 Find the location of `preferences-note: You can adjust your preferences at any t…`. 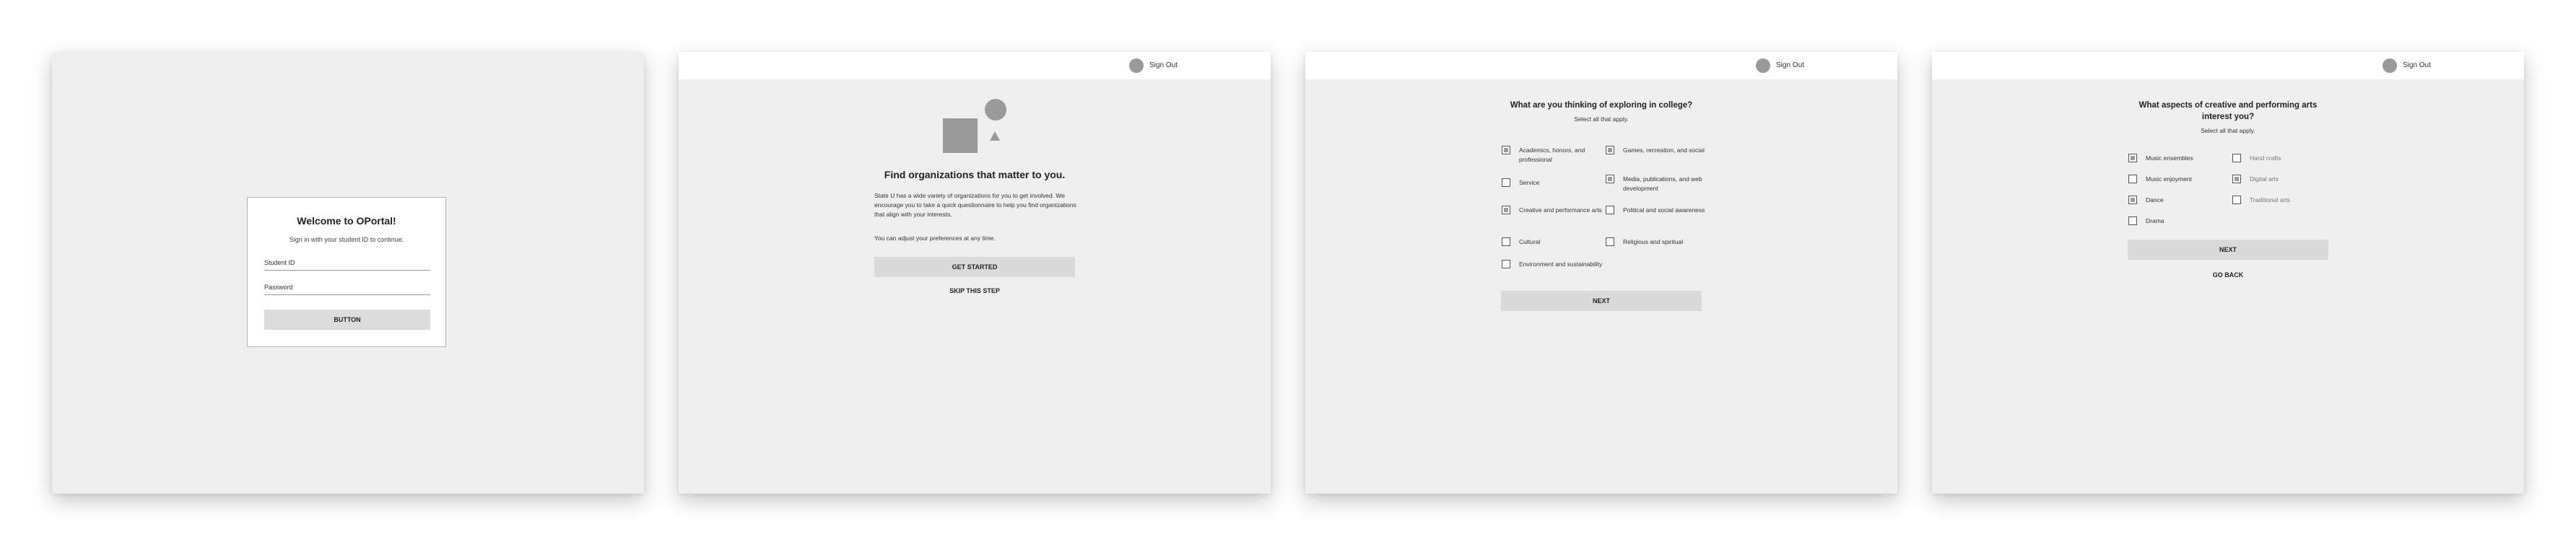

preferences-note: You can adjust your preferences at any t… is located at coordinates (935, 238).